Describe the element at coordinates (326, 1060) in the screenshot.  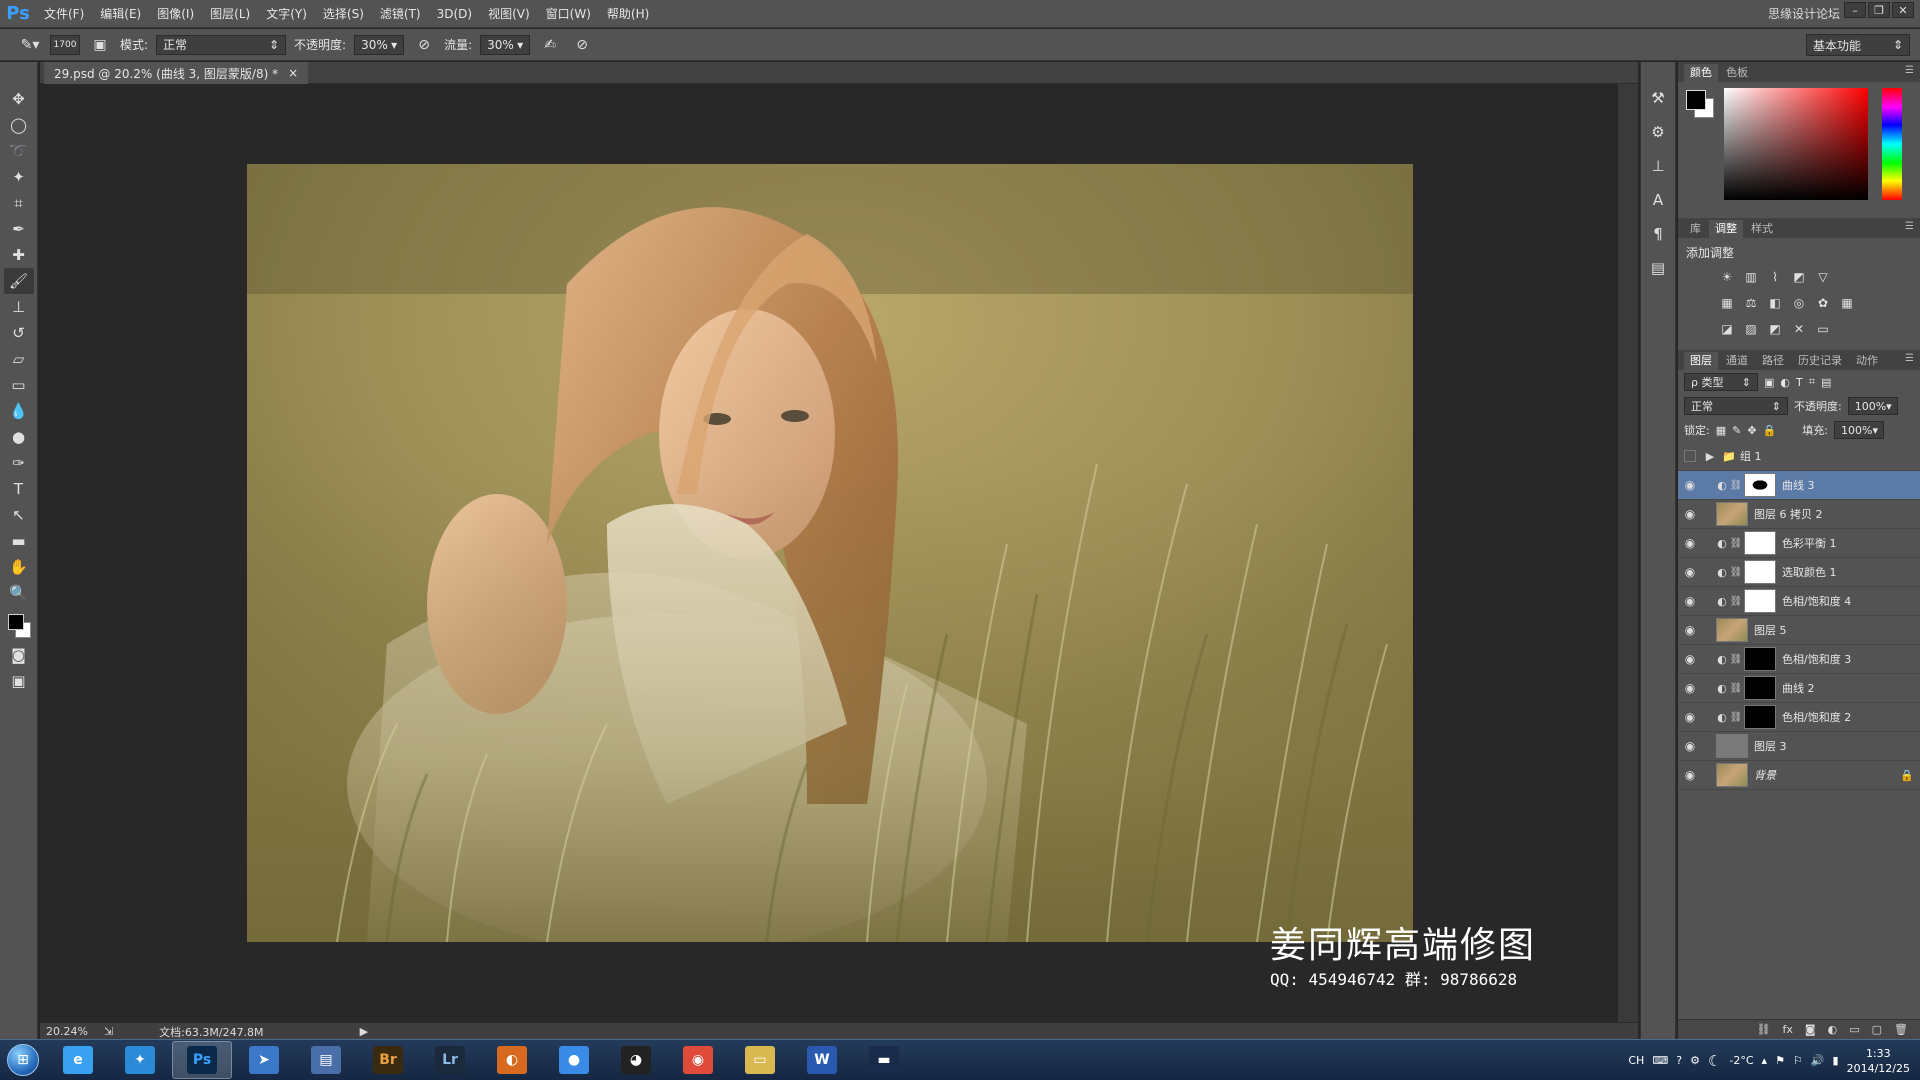
I see `taskbar-app-app5: ▤` at that location.